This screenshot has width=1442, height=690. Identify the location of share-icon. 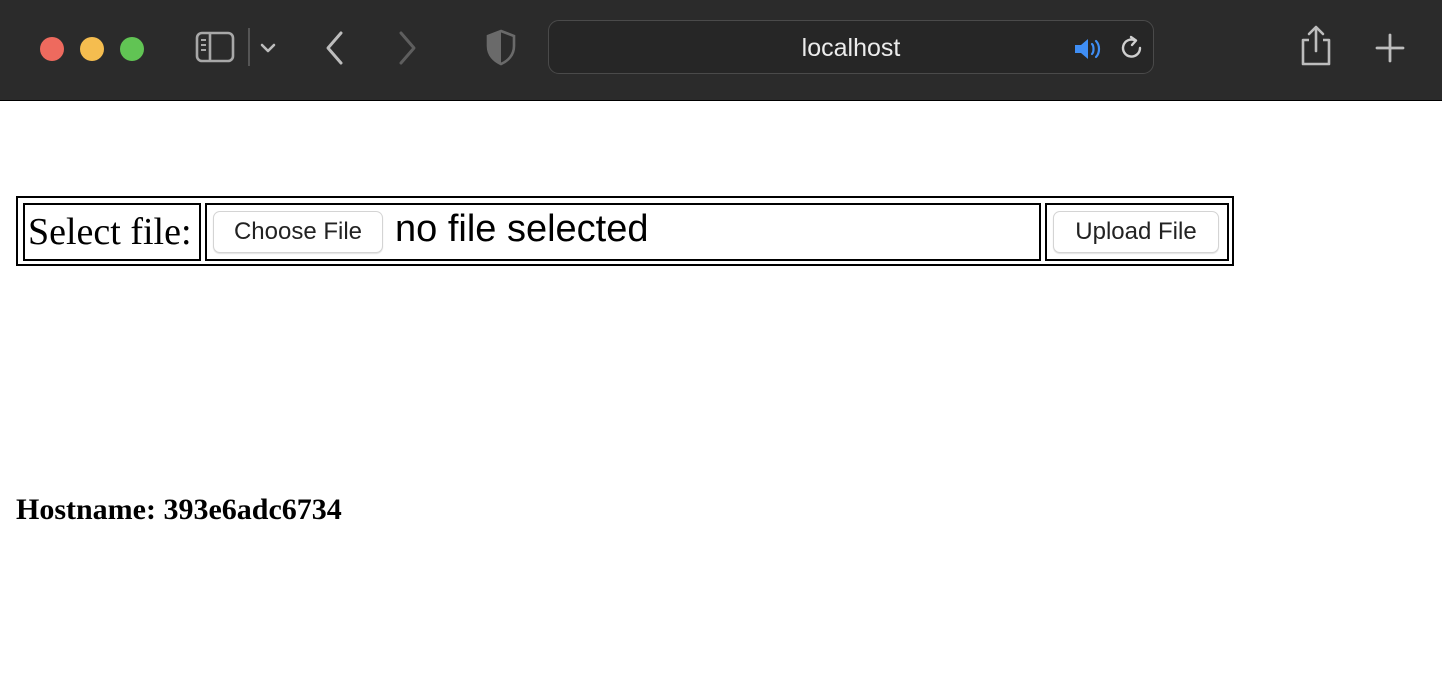
(1316, 46).